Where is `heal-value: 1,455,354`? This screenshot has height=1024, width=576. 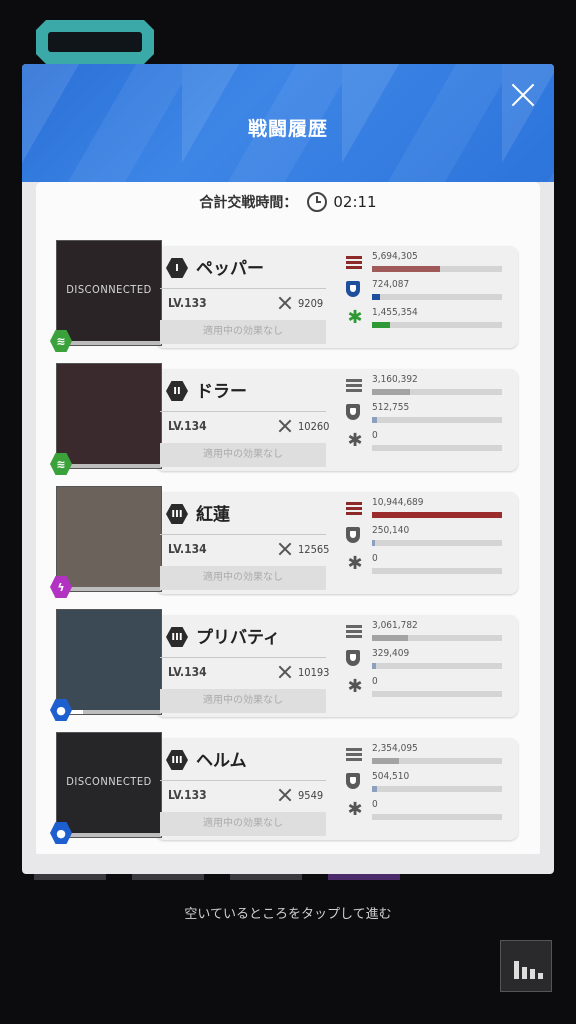 heal-value: 1,455,354 is located at coordinates (395, 312).